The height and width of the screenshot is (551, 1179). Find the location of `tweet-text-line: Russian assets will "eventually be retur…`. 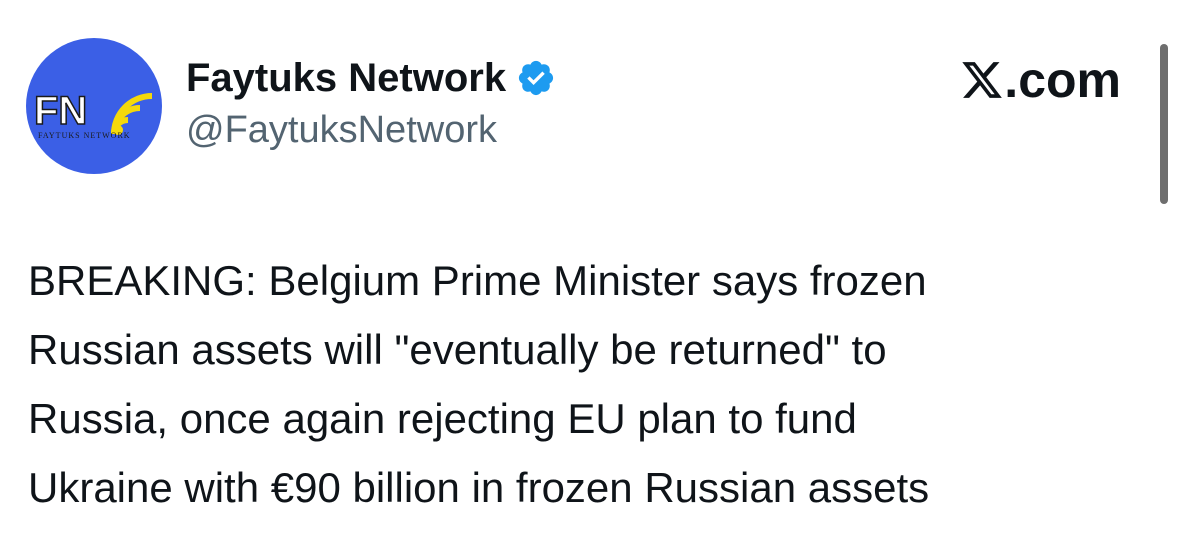

tweet-text-line: Russian assets will "eventually be retur… is located at coordinates (457, 349).